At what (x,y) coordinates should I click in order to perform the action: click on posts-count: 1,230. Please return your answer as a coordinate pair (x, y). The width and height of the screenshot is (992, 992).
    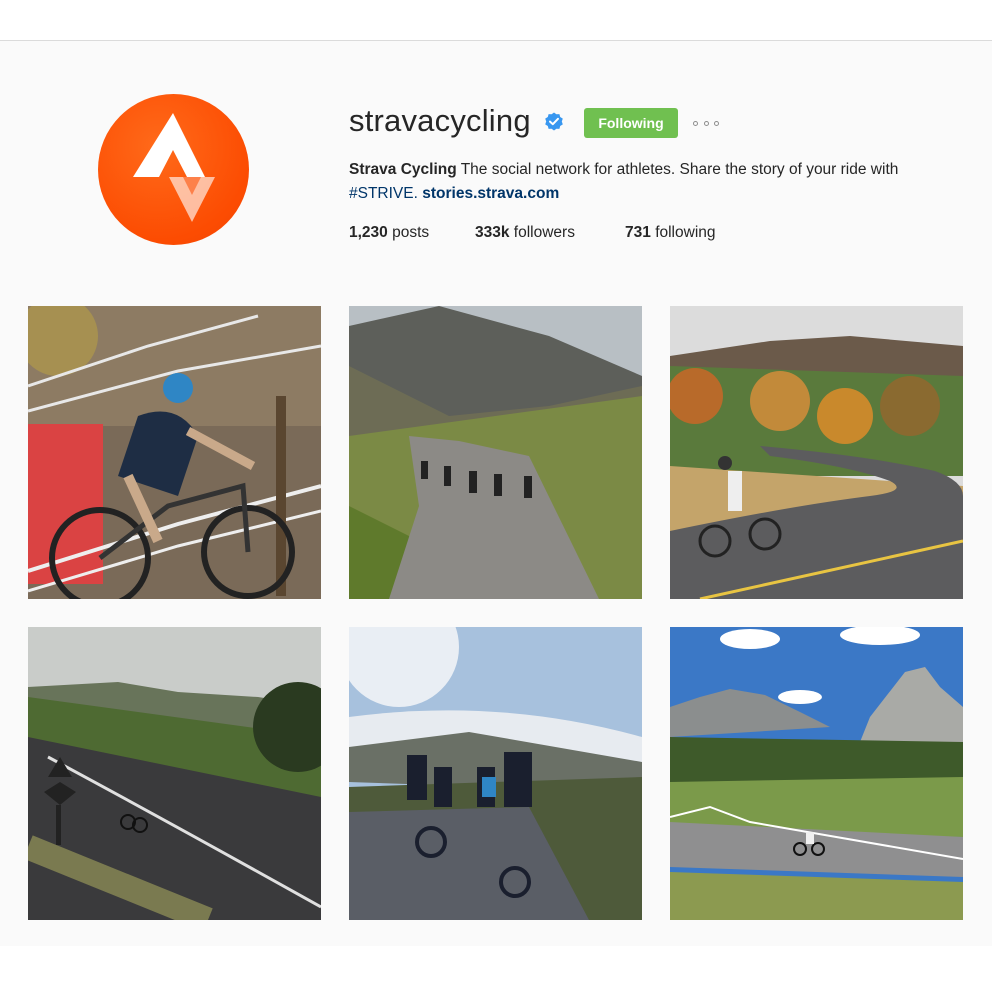
    Looking at the image, I should click on (368, 232).